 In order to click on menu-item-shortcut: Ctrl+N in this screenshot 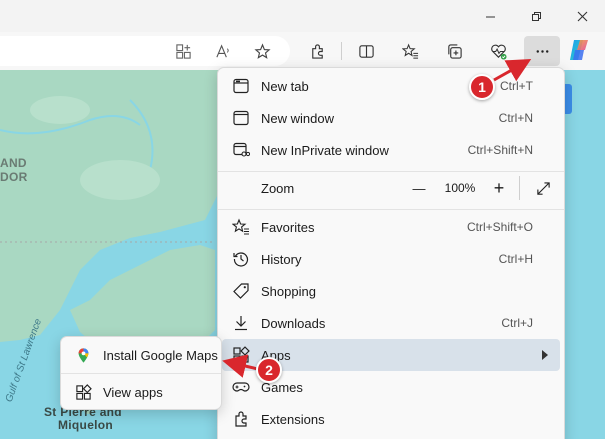, I will do `click(515, 118)`.